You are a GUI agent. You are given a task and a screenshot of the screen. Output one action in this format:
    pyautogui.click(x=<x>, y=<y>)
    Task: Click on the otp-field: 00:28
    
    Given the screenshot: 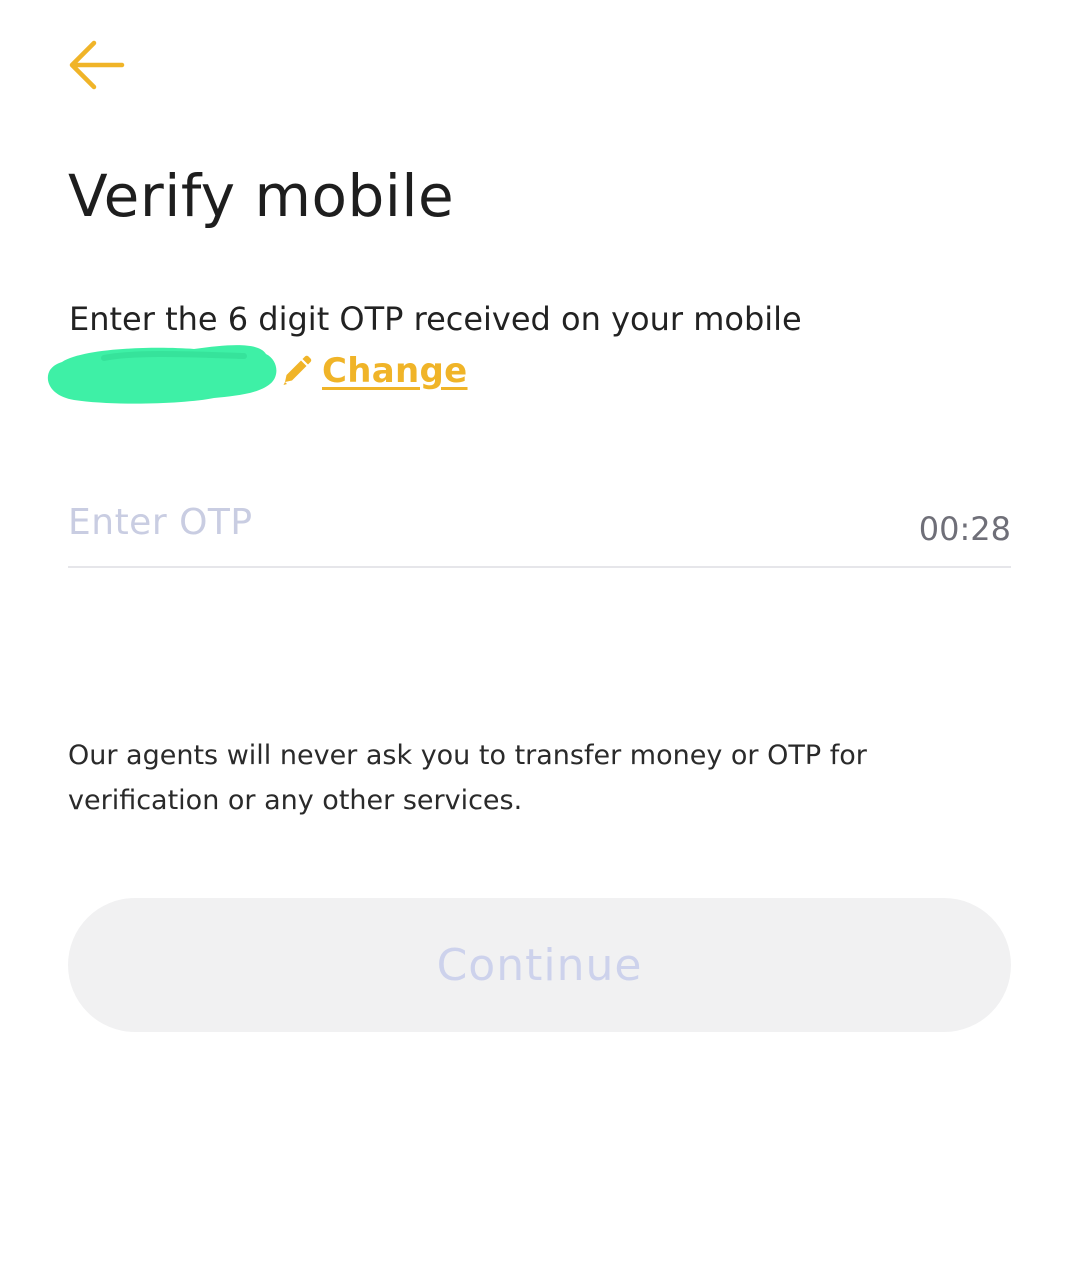 What is the action you would take?
    pyautogui.click(x=539, y=524)
    